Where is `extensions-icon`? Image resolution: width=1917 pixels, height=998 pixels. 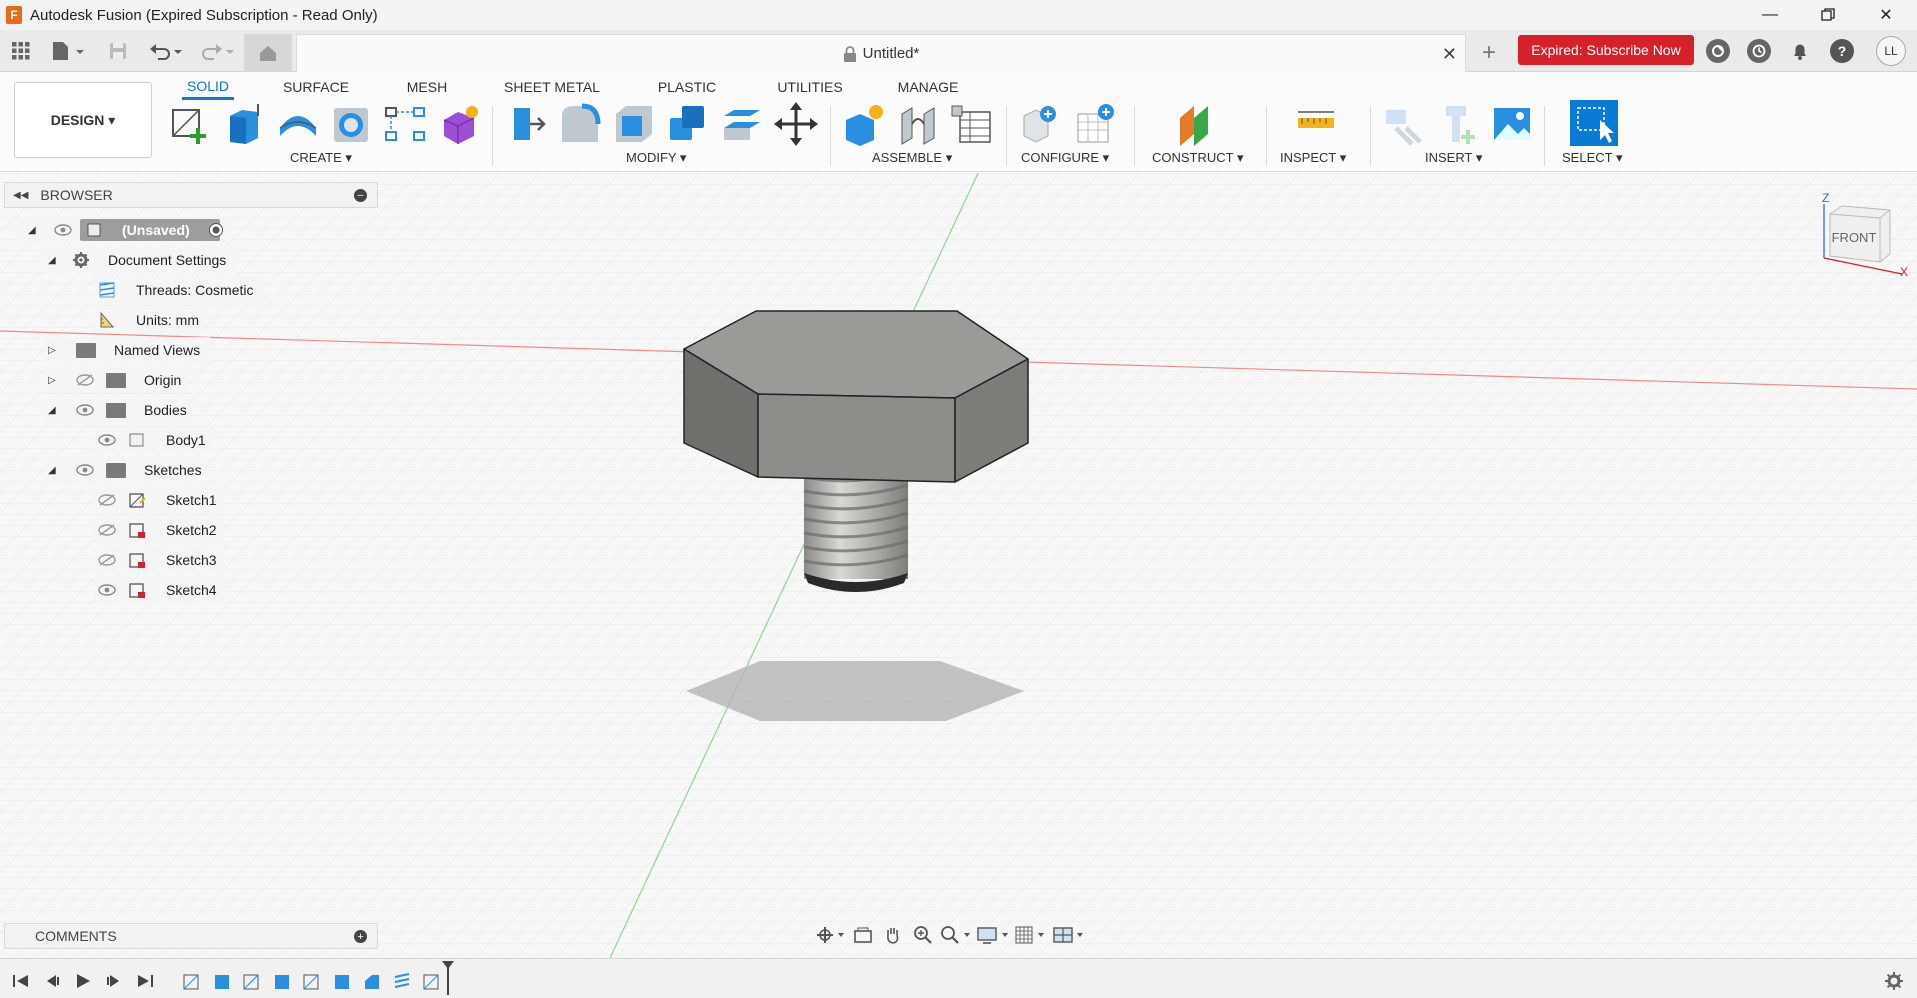 extensions-icon is located at coordinates (1718, 51).